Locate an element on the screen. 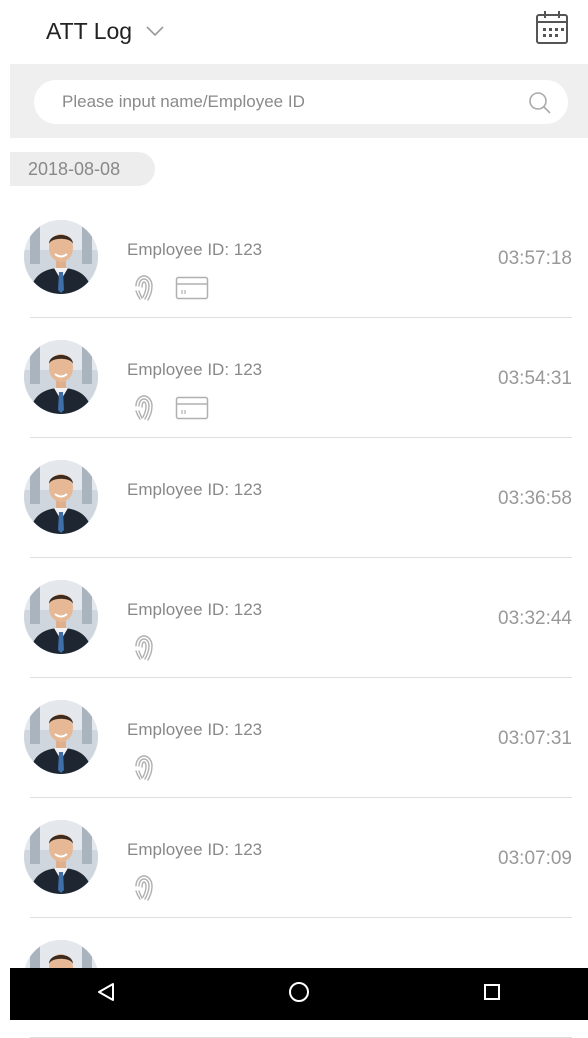 This screenshot has width=588, height=1038. attendance-record-row: Employee ID: 123 03:57:18 is located at coordinates (294, 258).